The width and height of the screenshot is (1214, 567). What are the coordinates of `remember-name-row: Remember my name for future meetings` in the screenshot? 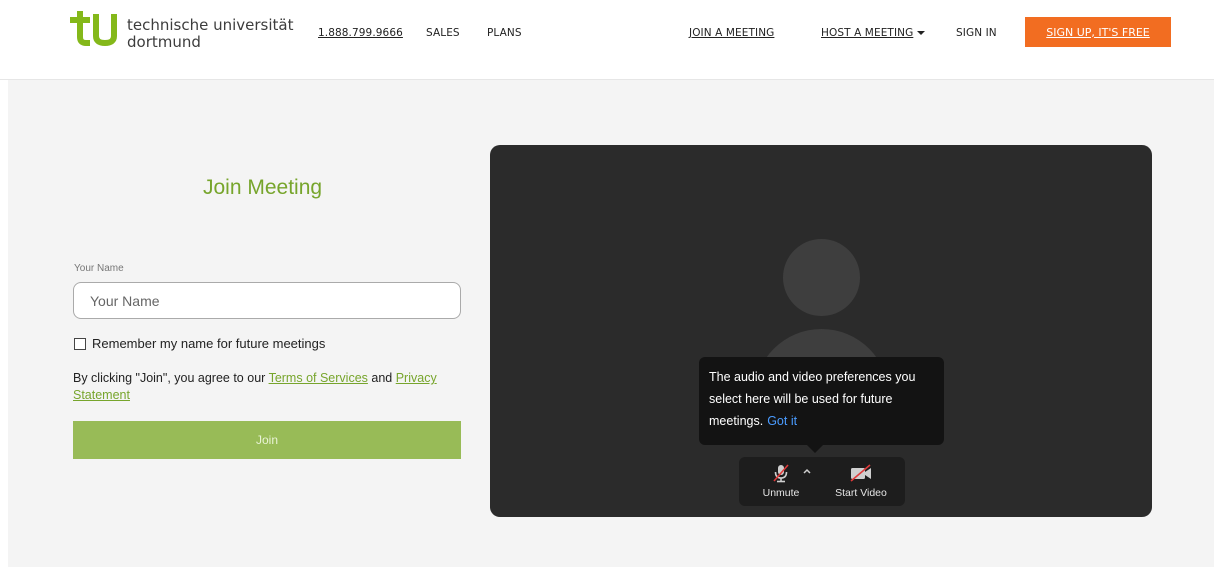 It's located at (199, 343).